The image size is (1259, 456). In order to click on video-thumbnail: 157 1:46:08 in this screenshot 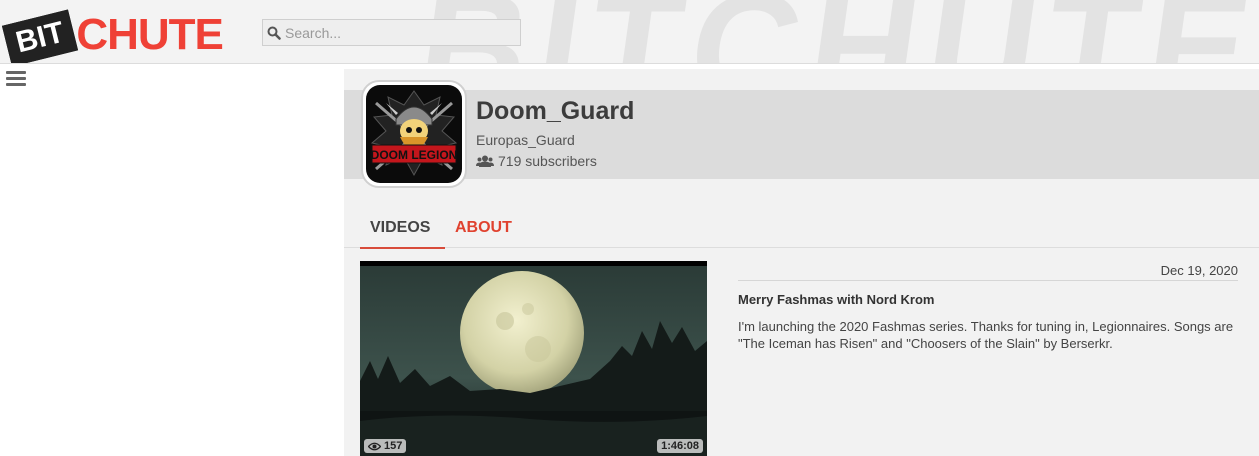, I will do `click(533, 358)`.